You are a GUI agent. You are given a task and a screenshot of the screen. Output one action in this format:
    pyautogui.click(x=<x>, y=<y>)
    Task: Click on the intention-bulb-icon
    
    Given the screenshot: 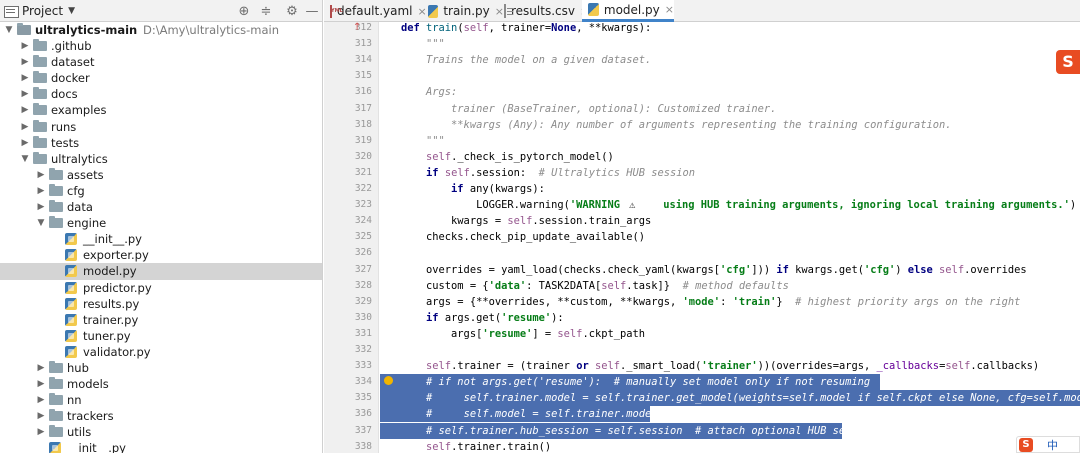 What is the action you would take?
    pyautogui.click(x=388, y=380)
    